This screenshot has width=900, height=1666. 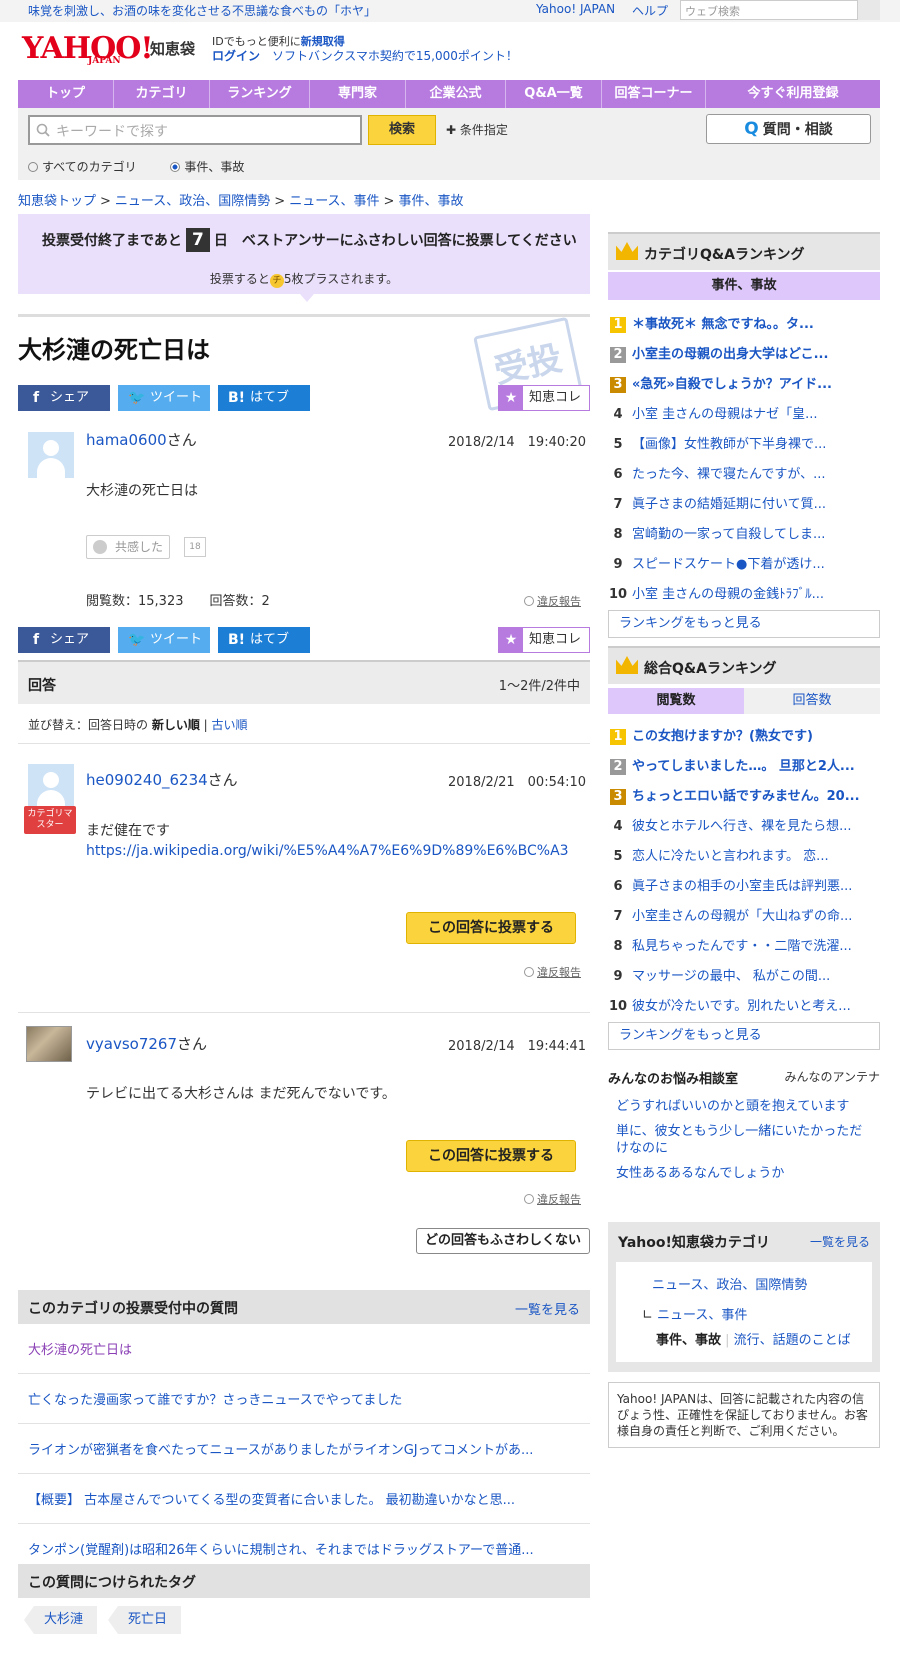 I want to click on answer-user-id: he090240_6234, so click(x=147, y=780).